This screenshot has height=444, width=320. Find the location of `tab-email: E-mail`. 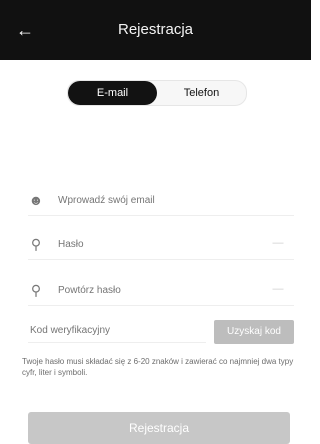

tab-email: E-mail is located at coordinates (112, 93).